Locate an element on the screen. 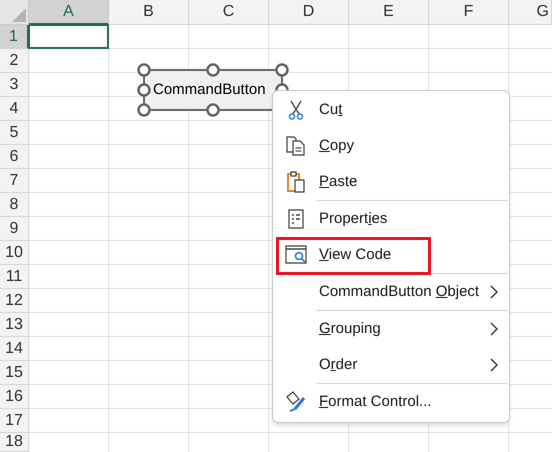 The width and height of the screenshot is (552, 452). row-header: 8 is located at coordinates (14, 205).